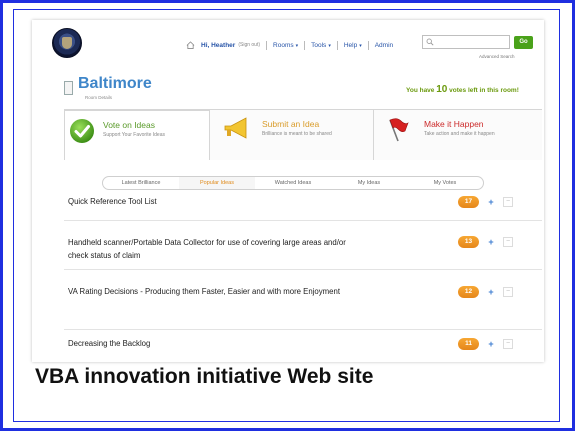  Describe the element at coordinates (82, 131) in the screenshot. I see `check-icon` at that location.